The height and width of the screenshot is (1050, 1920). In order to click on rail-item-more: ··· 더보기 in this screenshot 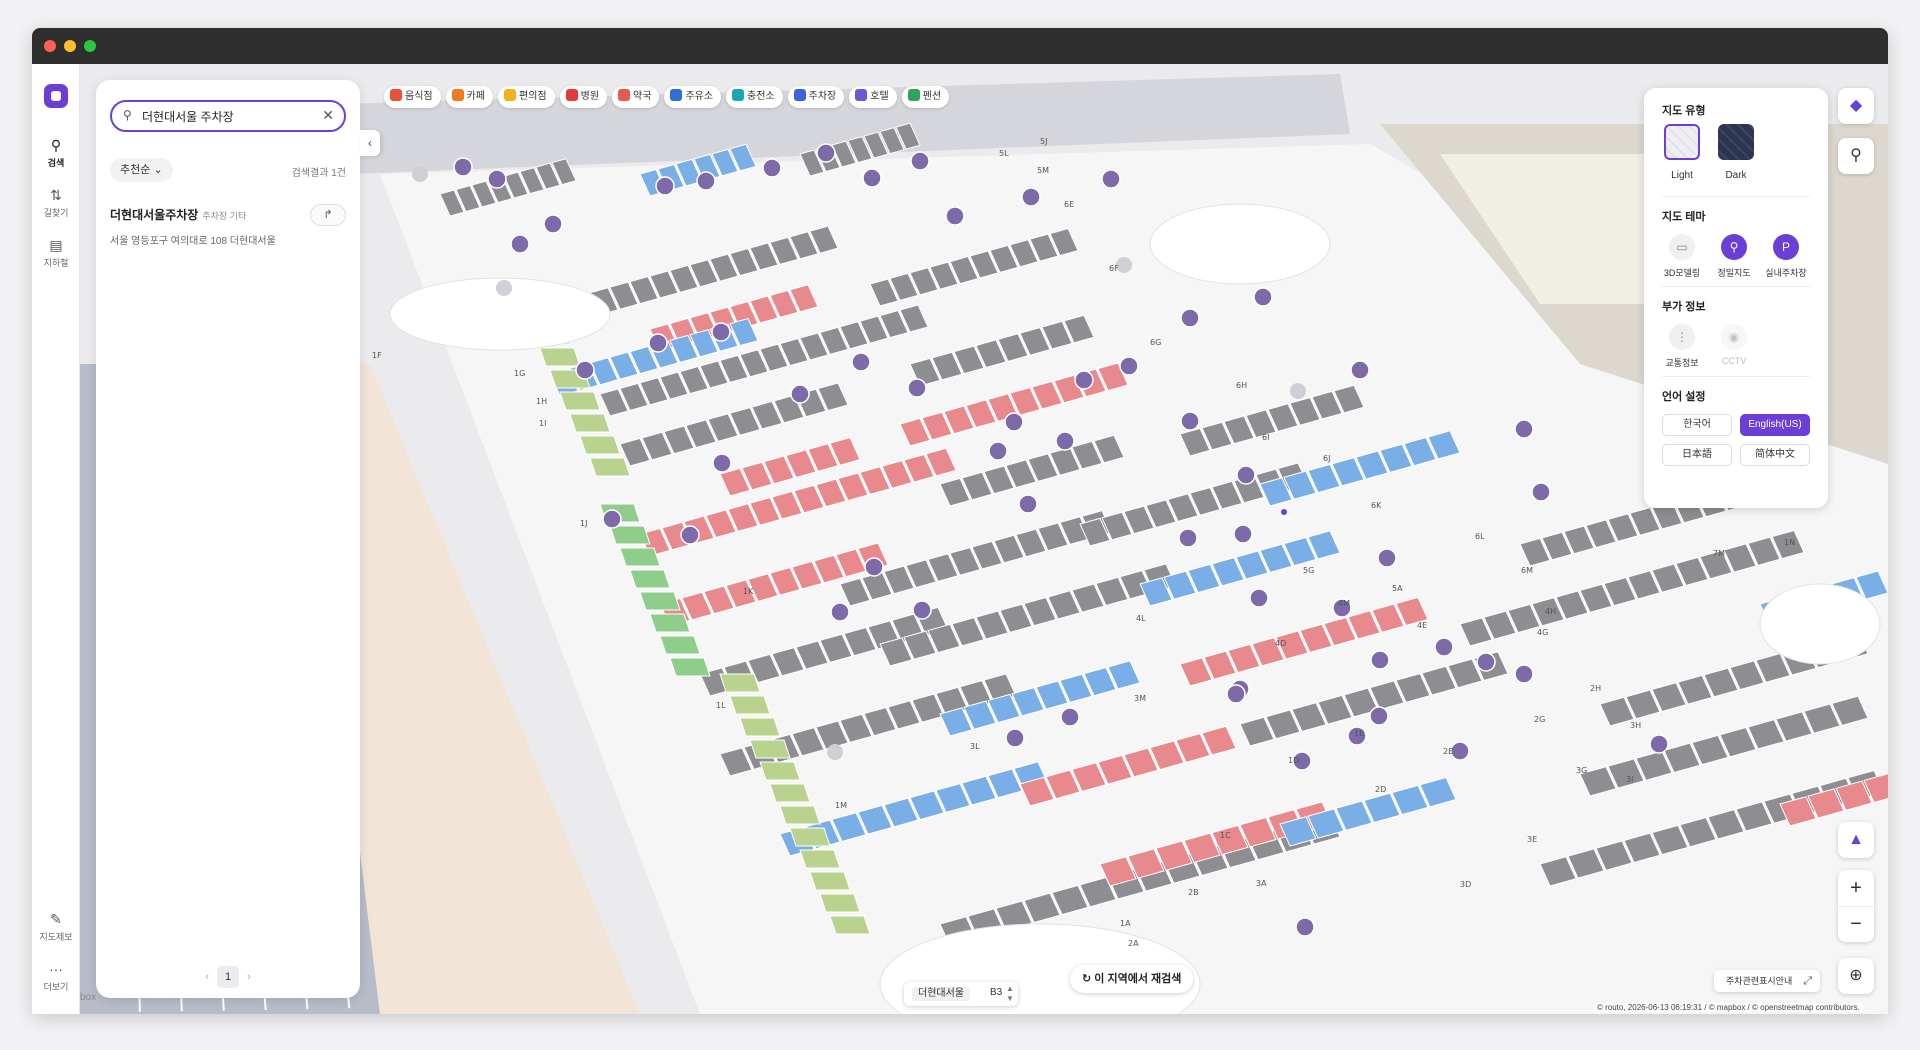, I will do `click(56, 976)`.